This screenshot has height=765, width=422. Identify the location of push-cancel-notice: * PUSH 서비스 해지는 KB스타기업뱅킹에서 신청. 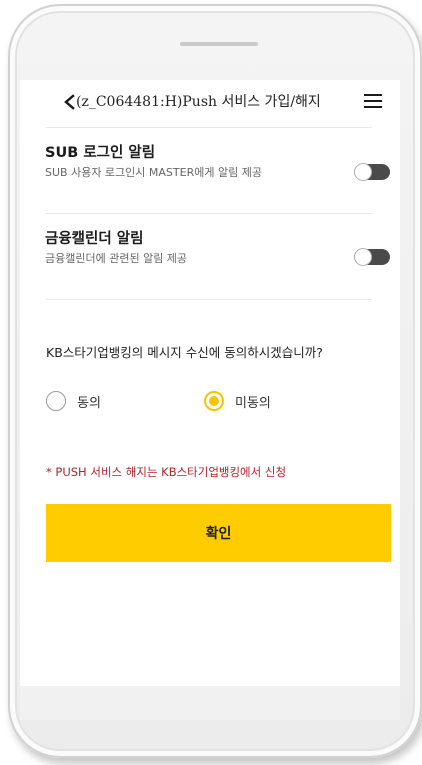
(166, 472).